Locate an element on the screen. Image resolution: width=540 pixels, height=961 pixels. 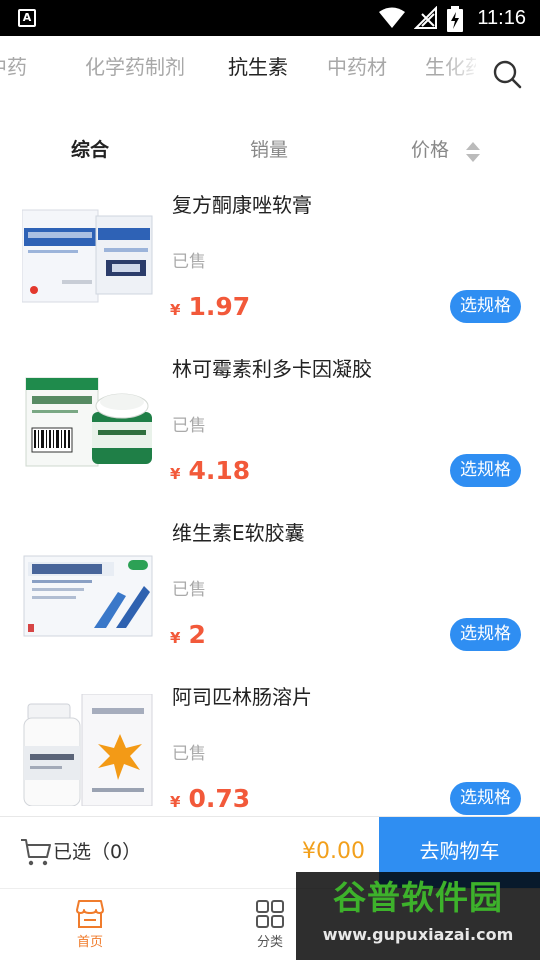
tab-category-0: 中药 is located at coordinates (13, 67).